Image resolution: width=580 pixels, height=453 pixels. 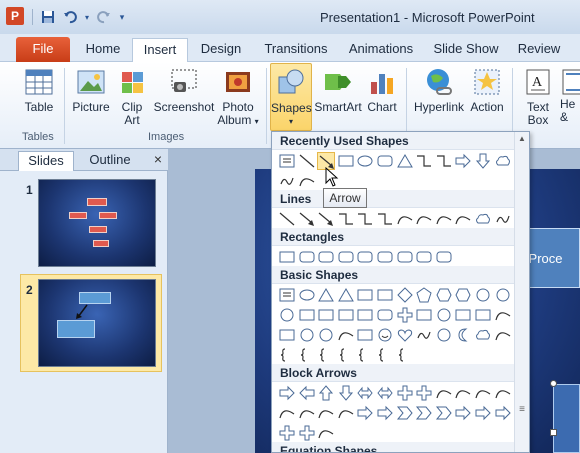 What do you see at coordinates (539, 50) in the screenshot?
I see `tab-review: Review` at bounding box center [539, 50].